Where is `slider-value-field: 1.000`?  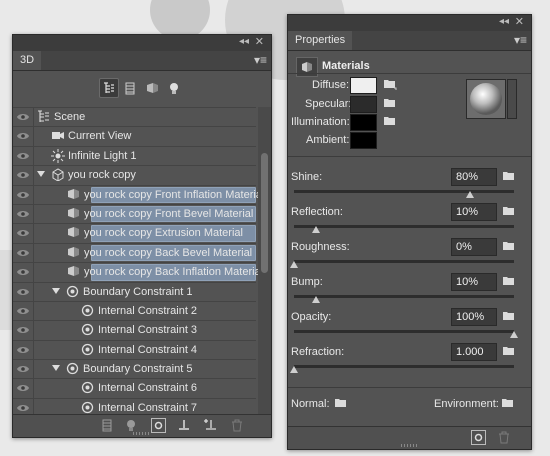
slider-value-field: 1.000 is located at coordinates (474, 352).